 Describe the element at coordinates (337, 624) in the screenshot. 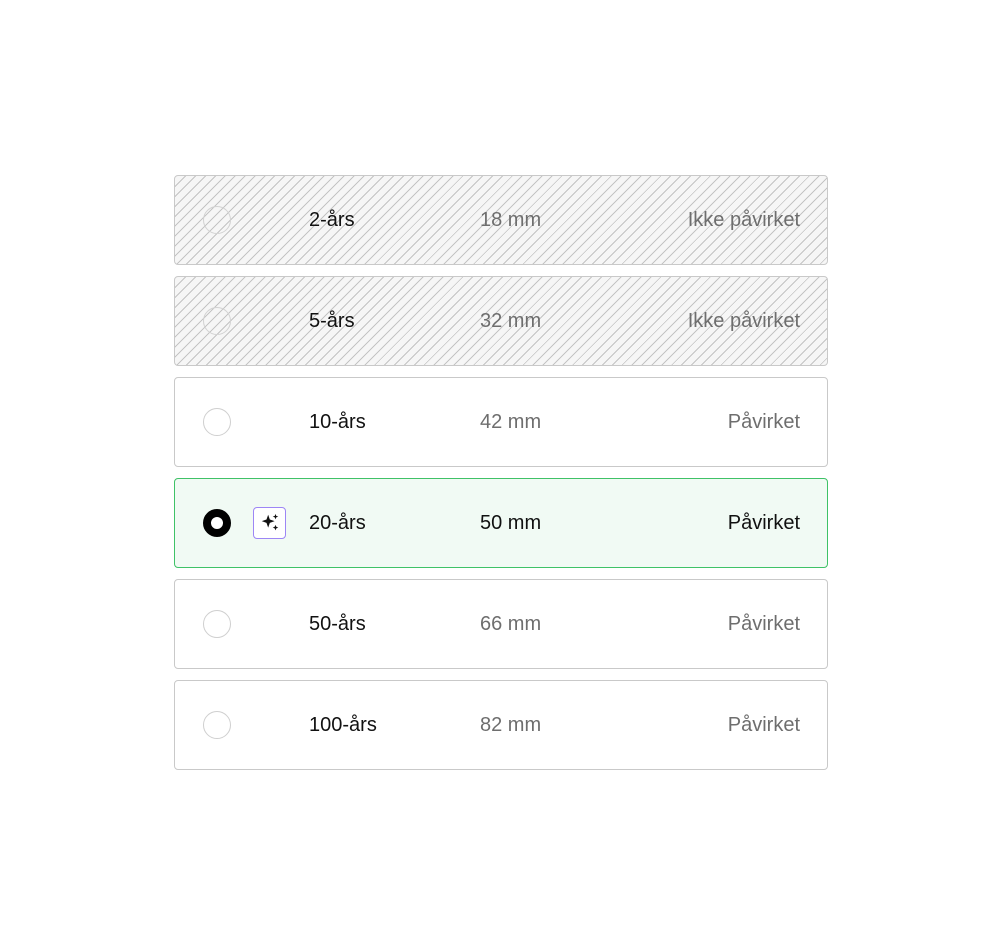

I see `period-label: 50-års` at that location.